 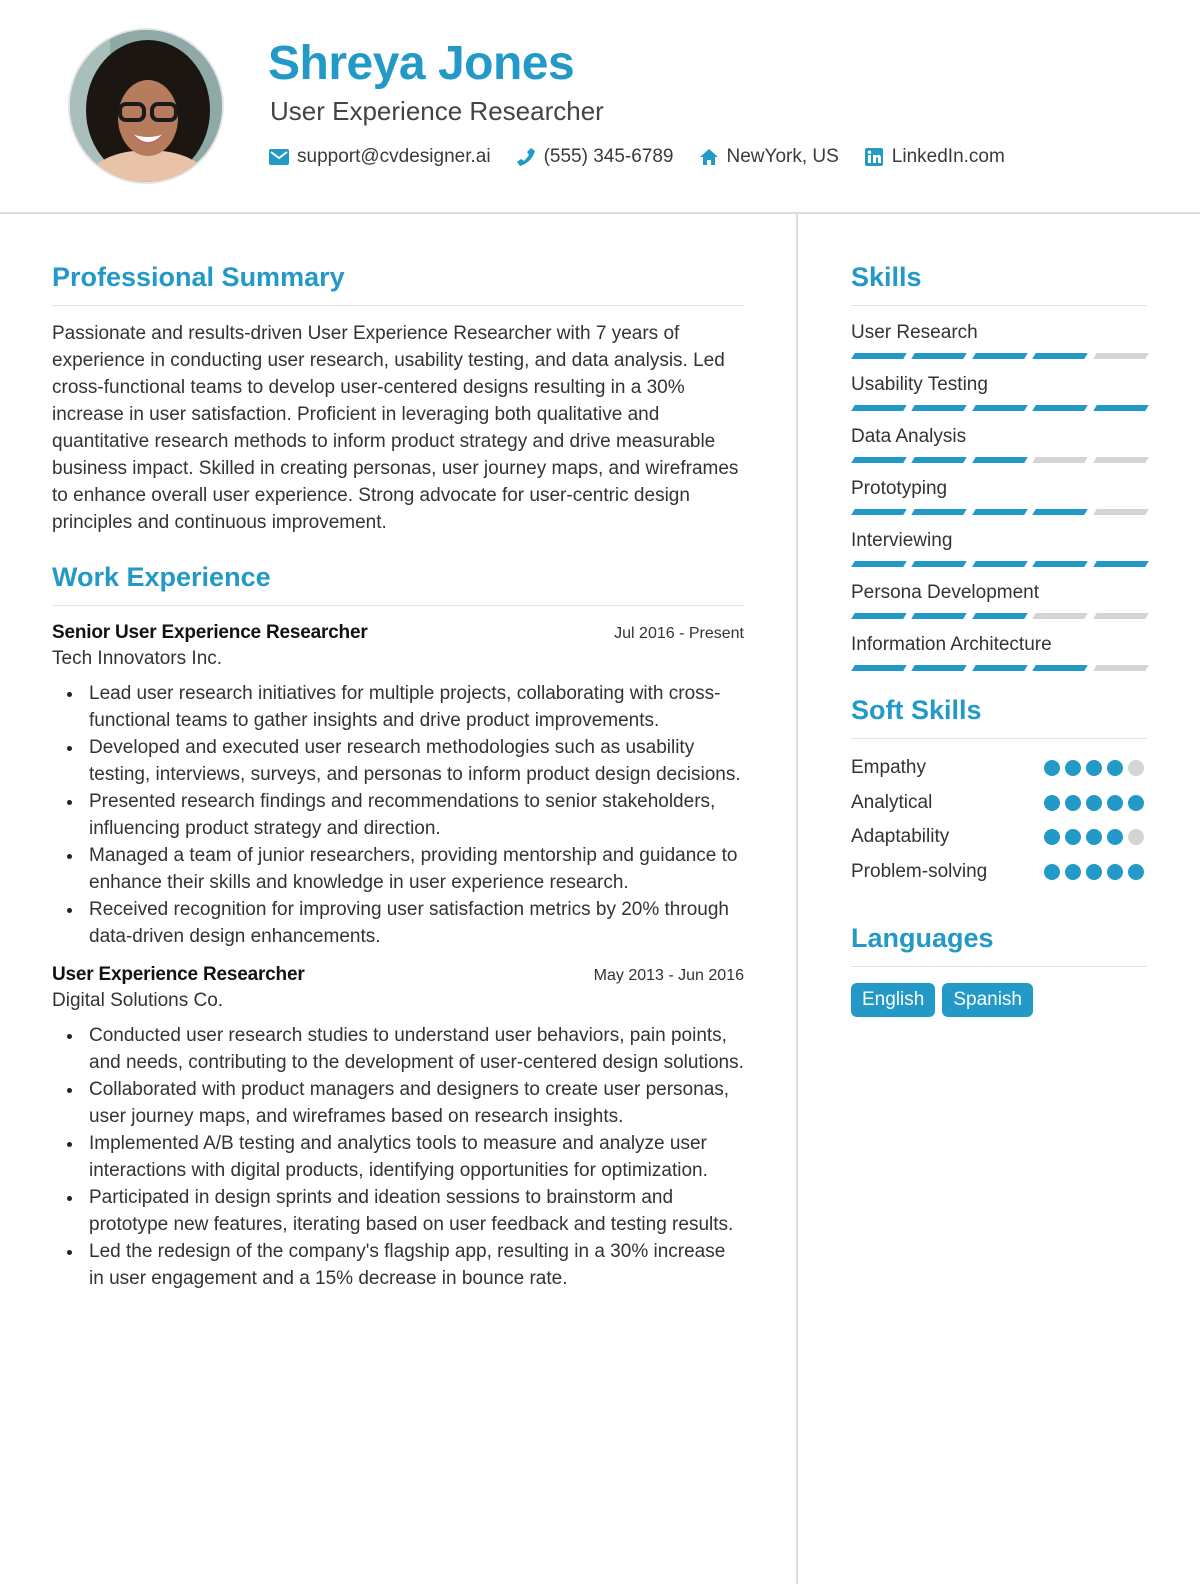 What do you see at coordinates (892, 802) in the screenshot?
I see `soft-skill-name: Analytical` at bounding box center [892, 802].